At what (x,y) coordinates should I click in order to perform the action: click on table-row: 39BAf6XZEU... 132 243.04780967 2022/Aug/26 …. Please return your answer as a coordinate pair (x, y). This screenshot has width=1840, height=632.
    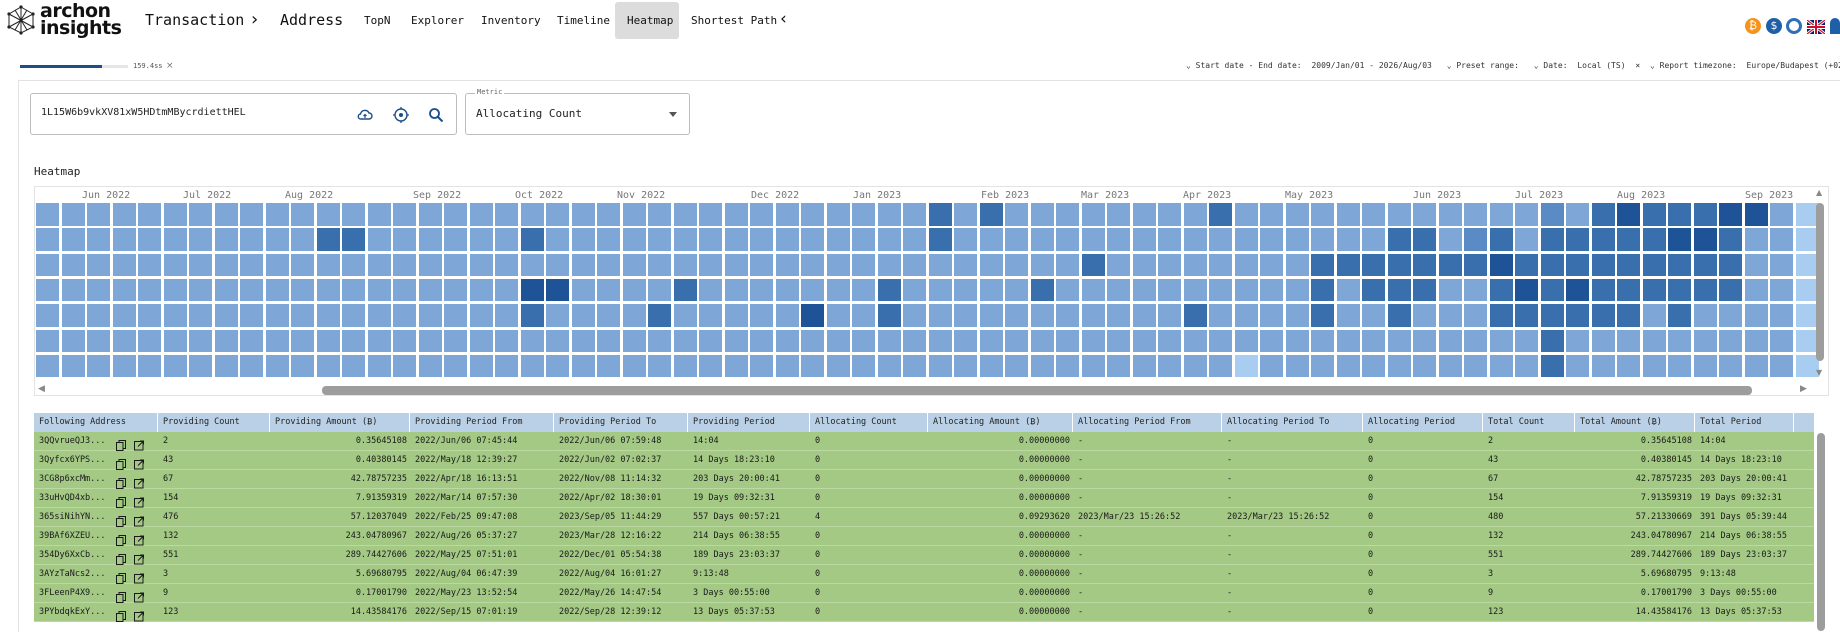
    Looking at the image, I should click on (924, 536).